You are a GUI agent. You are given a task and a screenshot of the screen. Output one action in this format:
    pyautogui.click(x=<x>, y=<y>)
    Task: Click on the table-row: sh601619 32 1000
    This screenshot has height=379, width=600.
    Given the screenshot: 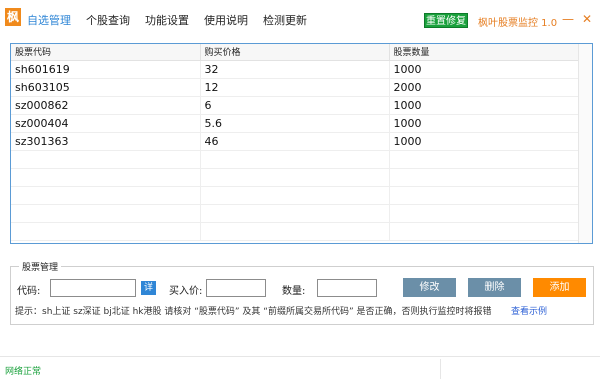 What is the action you would take?
    pyautogui.click(x=295, y=69)
    